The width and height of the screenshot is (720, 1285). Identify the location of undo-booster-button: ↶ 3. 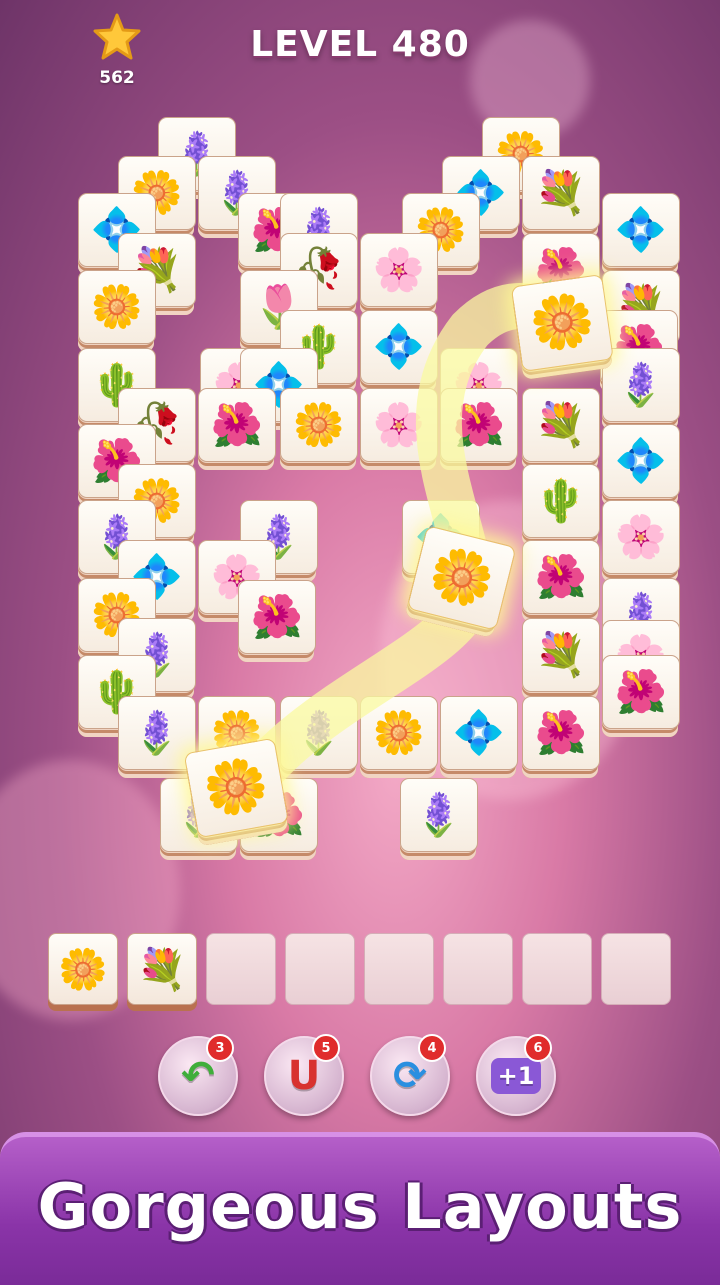
(198, 1075).